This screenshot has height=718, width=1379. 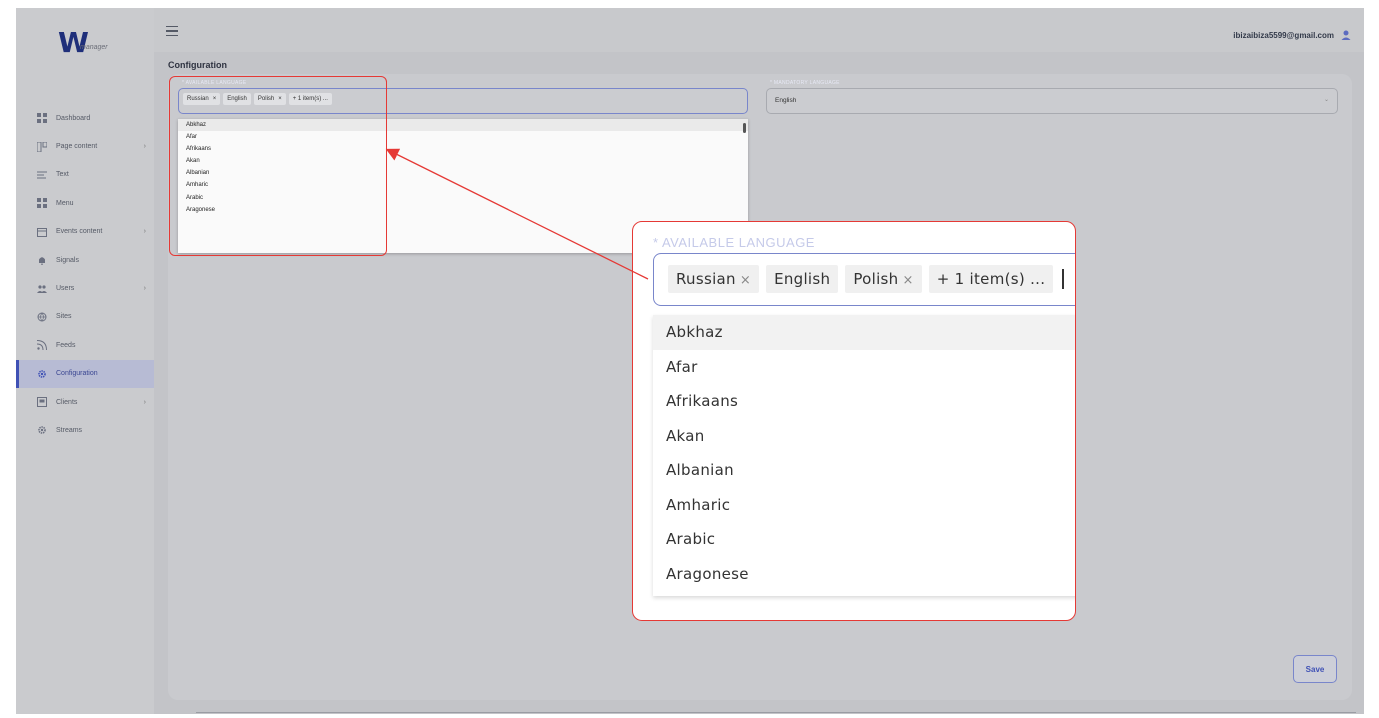 What do you see at coordinates (73, 118) in the screenshot?
I see `sidebar-item-label: Dashboard` at bounding box center [73, 118].